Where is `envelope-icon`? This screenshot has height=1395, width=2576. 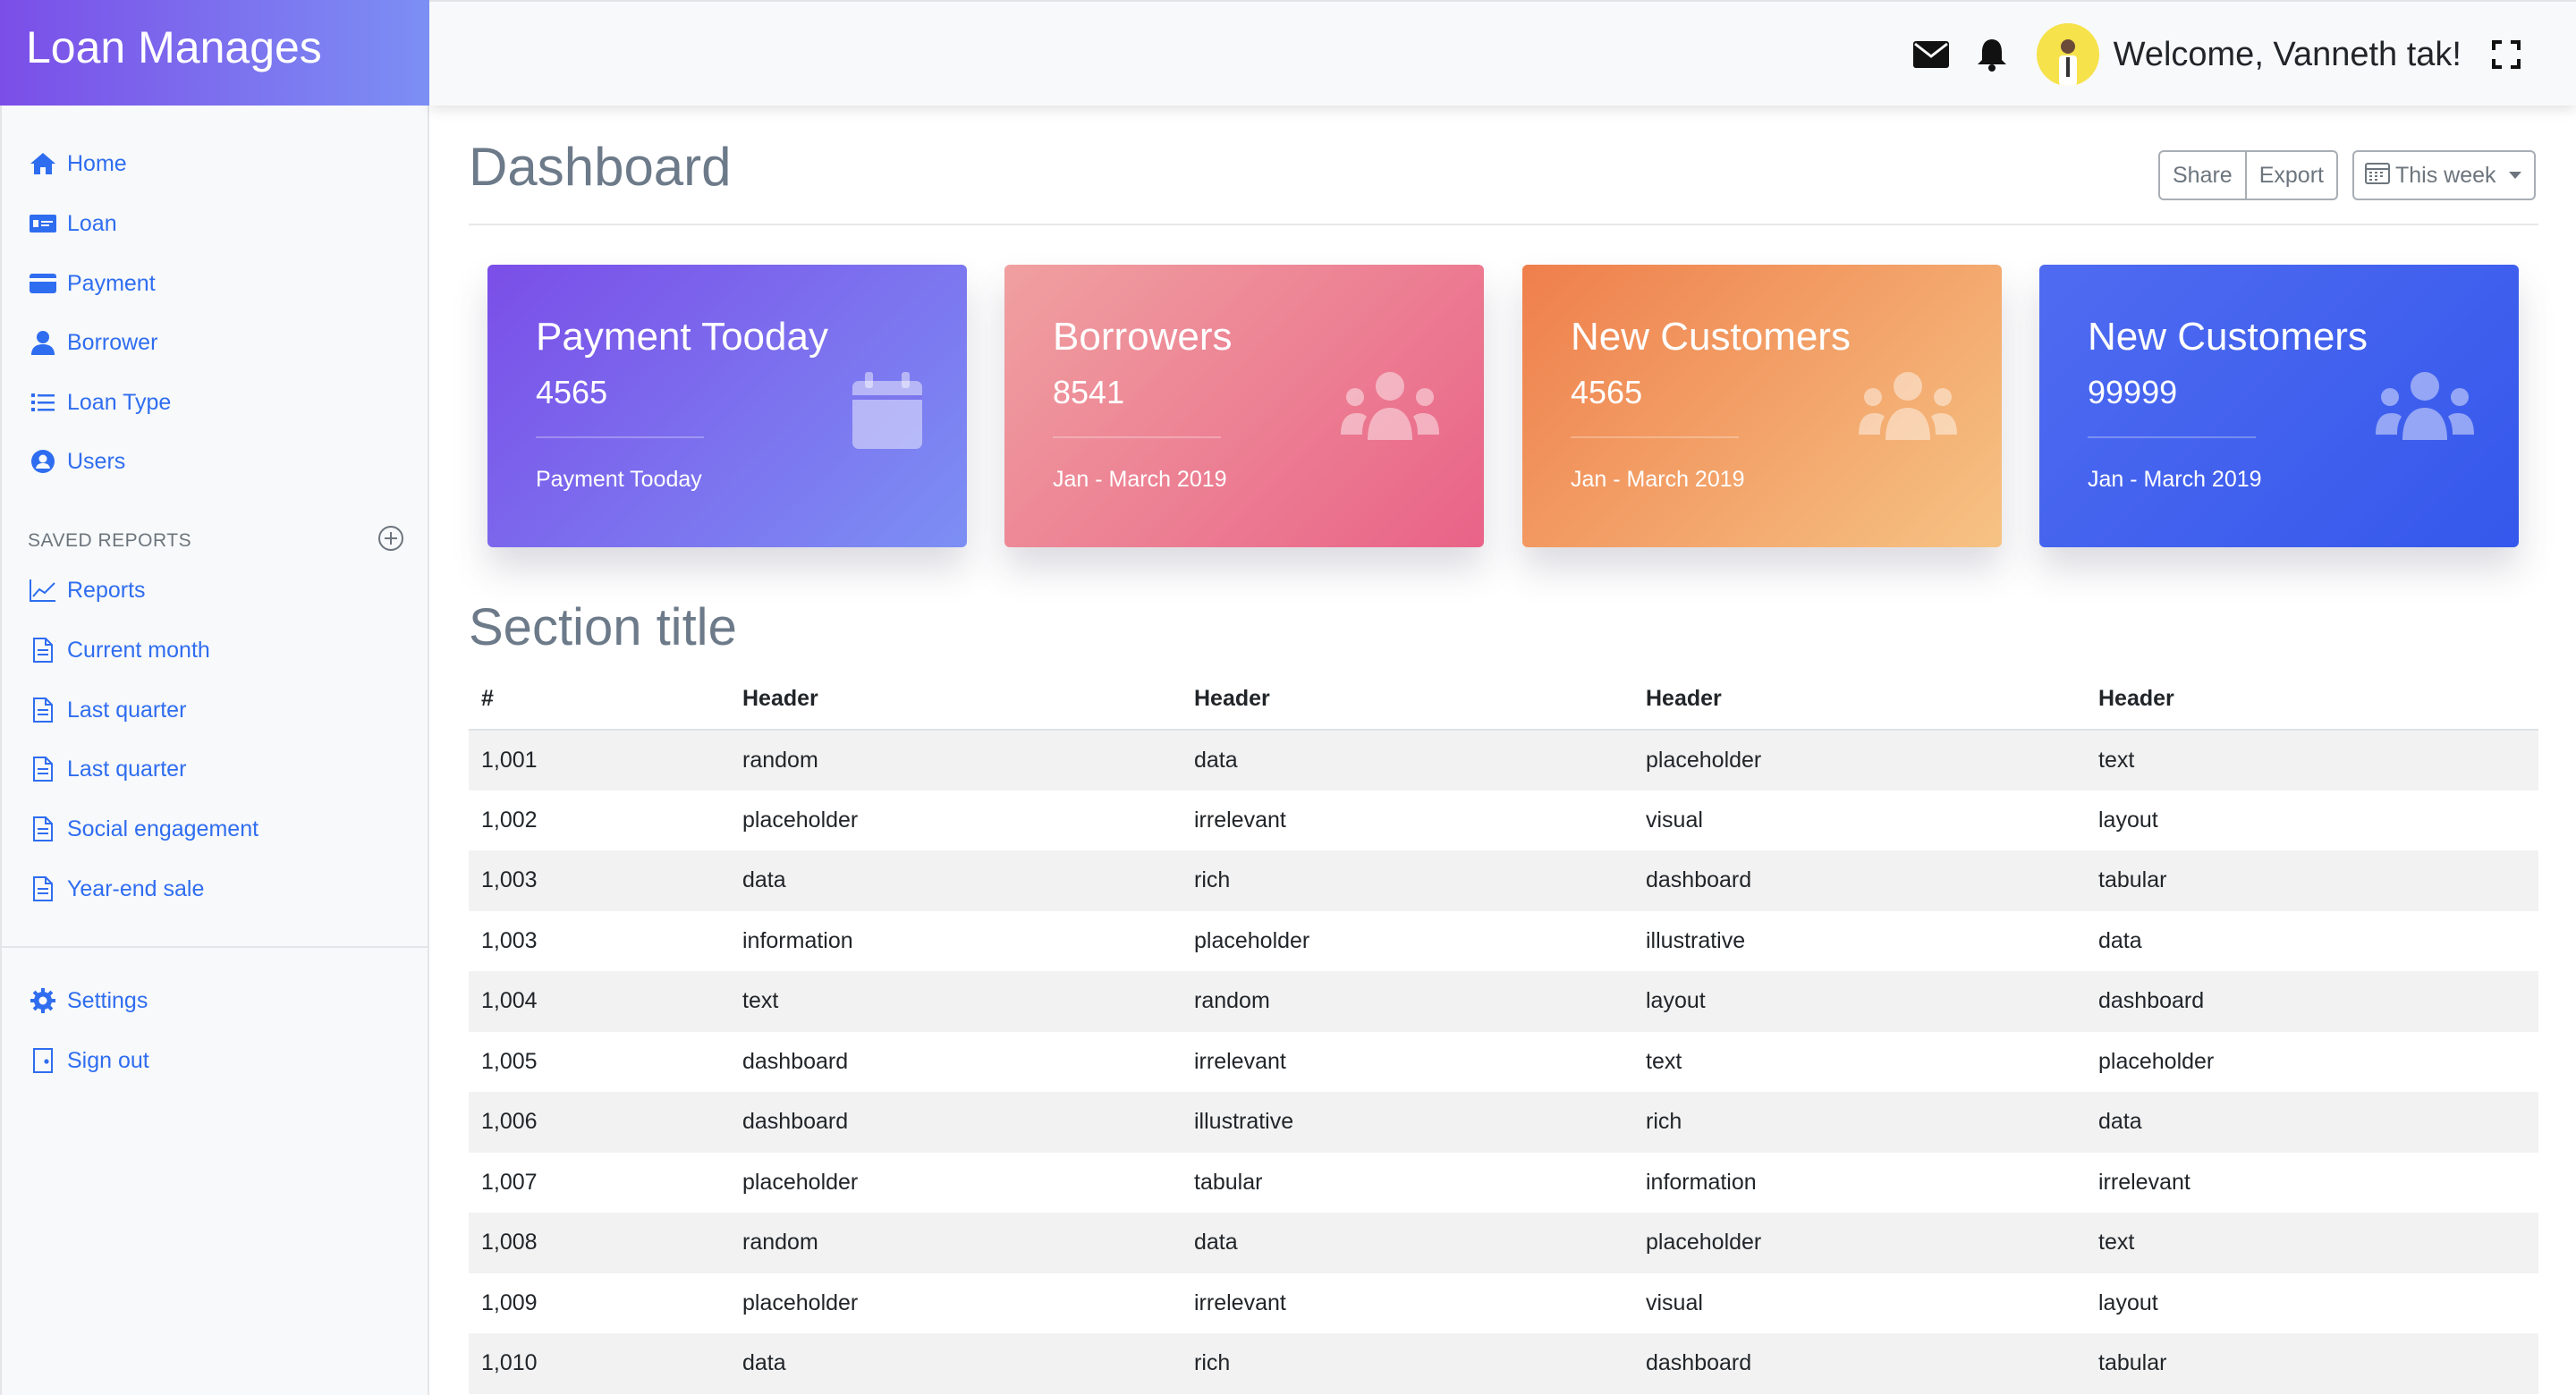 envelope-icon is located at coordinates (1930, 54).